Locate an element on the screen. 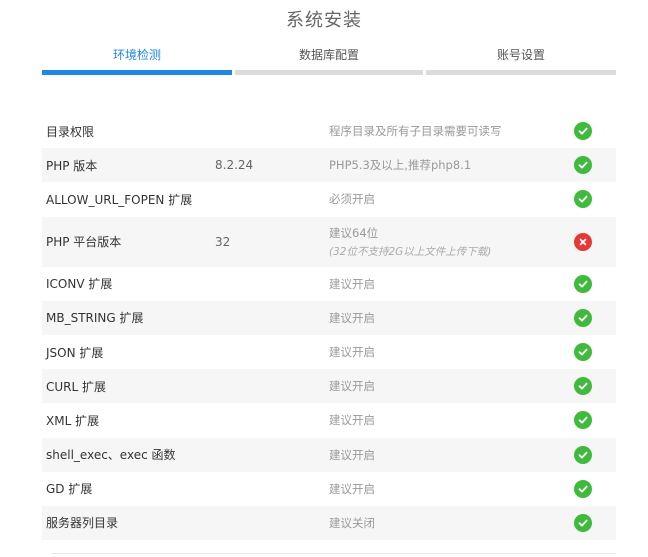 This screenshot has width=648, height=557. requirement-text: 程序目录及所有子目录需要可读写 is located at coordinates (415, 131).